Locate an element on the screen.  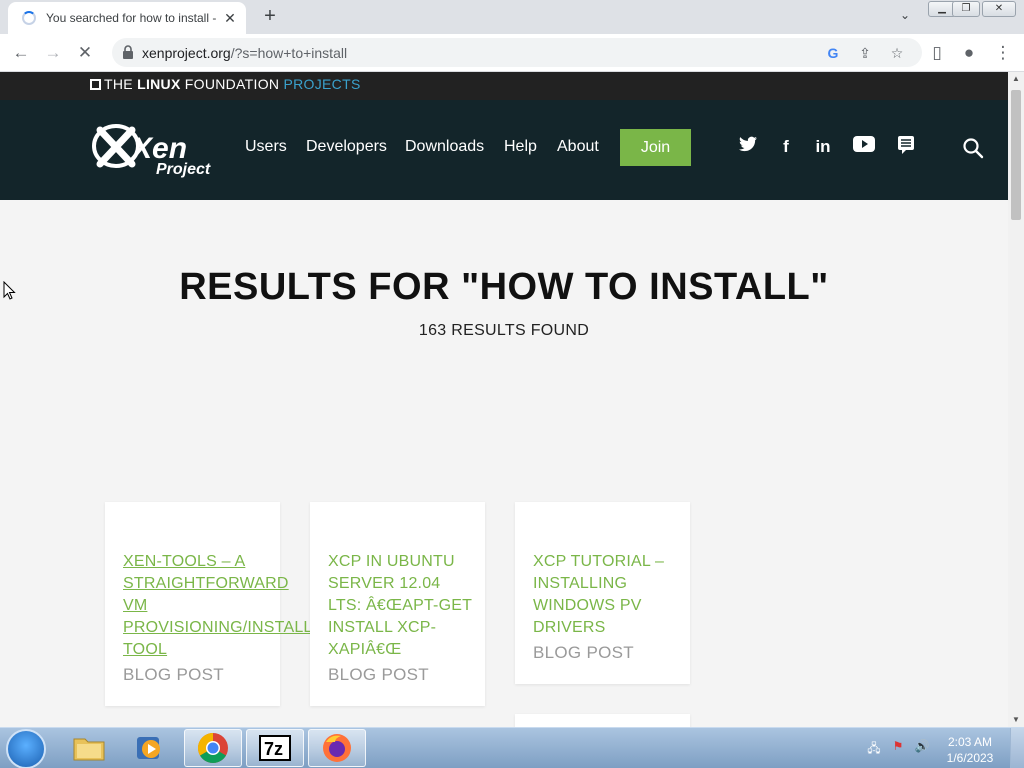
show-desktop-button is located at coordinates (1017, 748).